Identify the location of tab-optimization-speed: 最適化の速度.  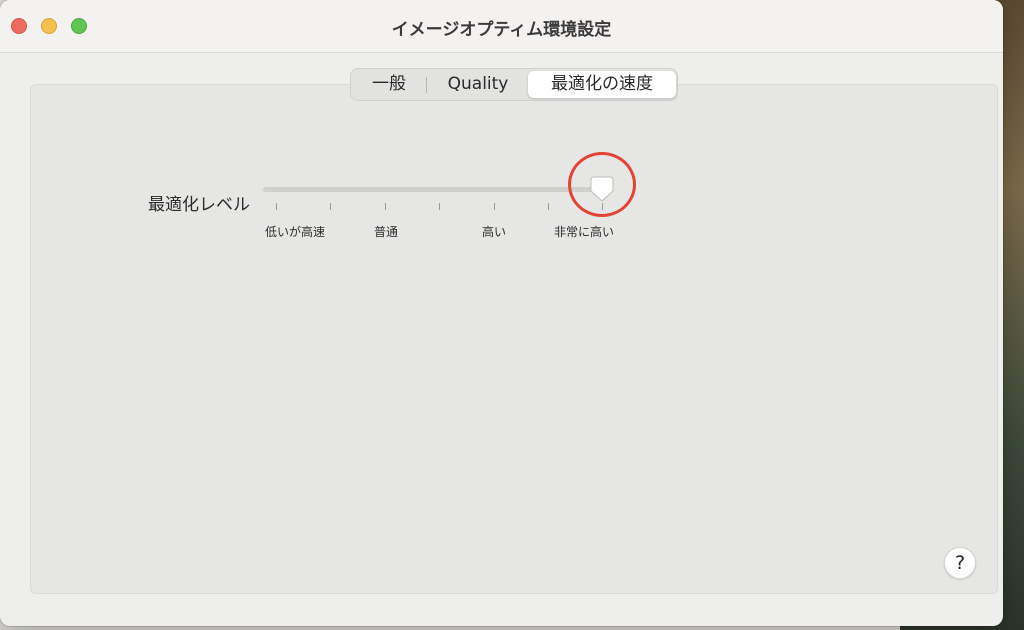
(602, 84).